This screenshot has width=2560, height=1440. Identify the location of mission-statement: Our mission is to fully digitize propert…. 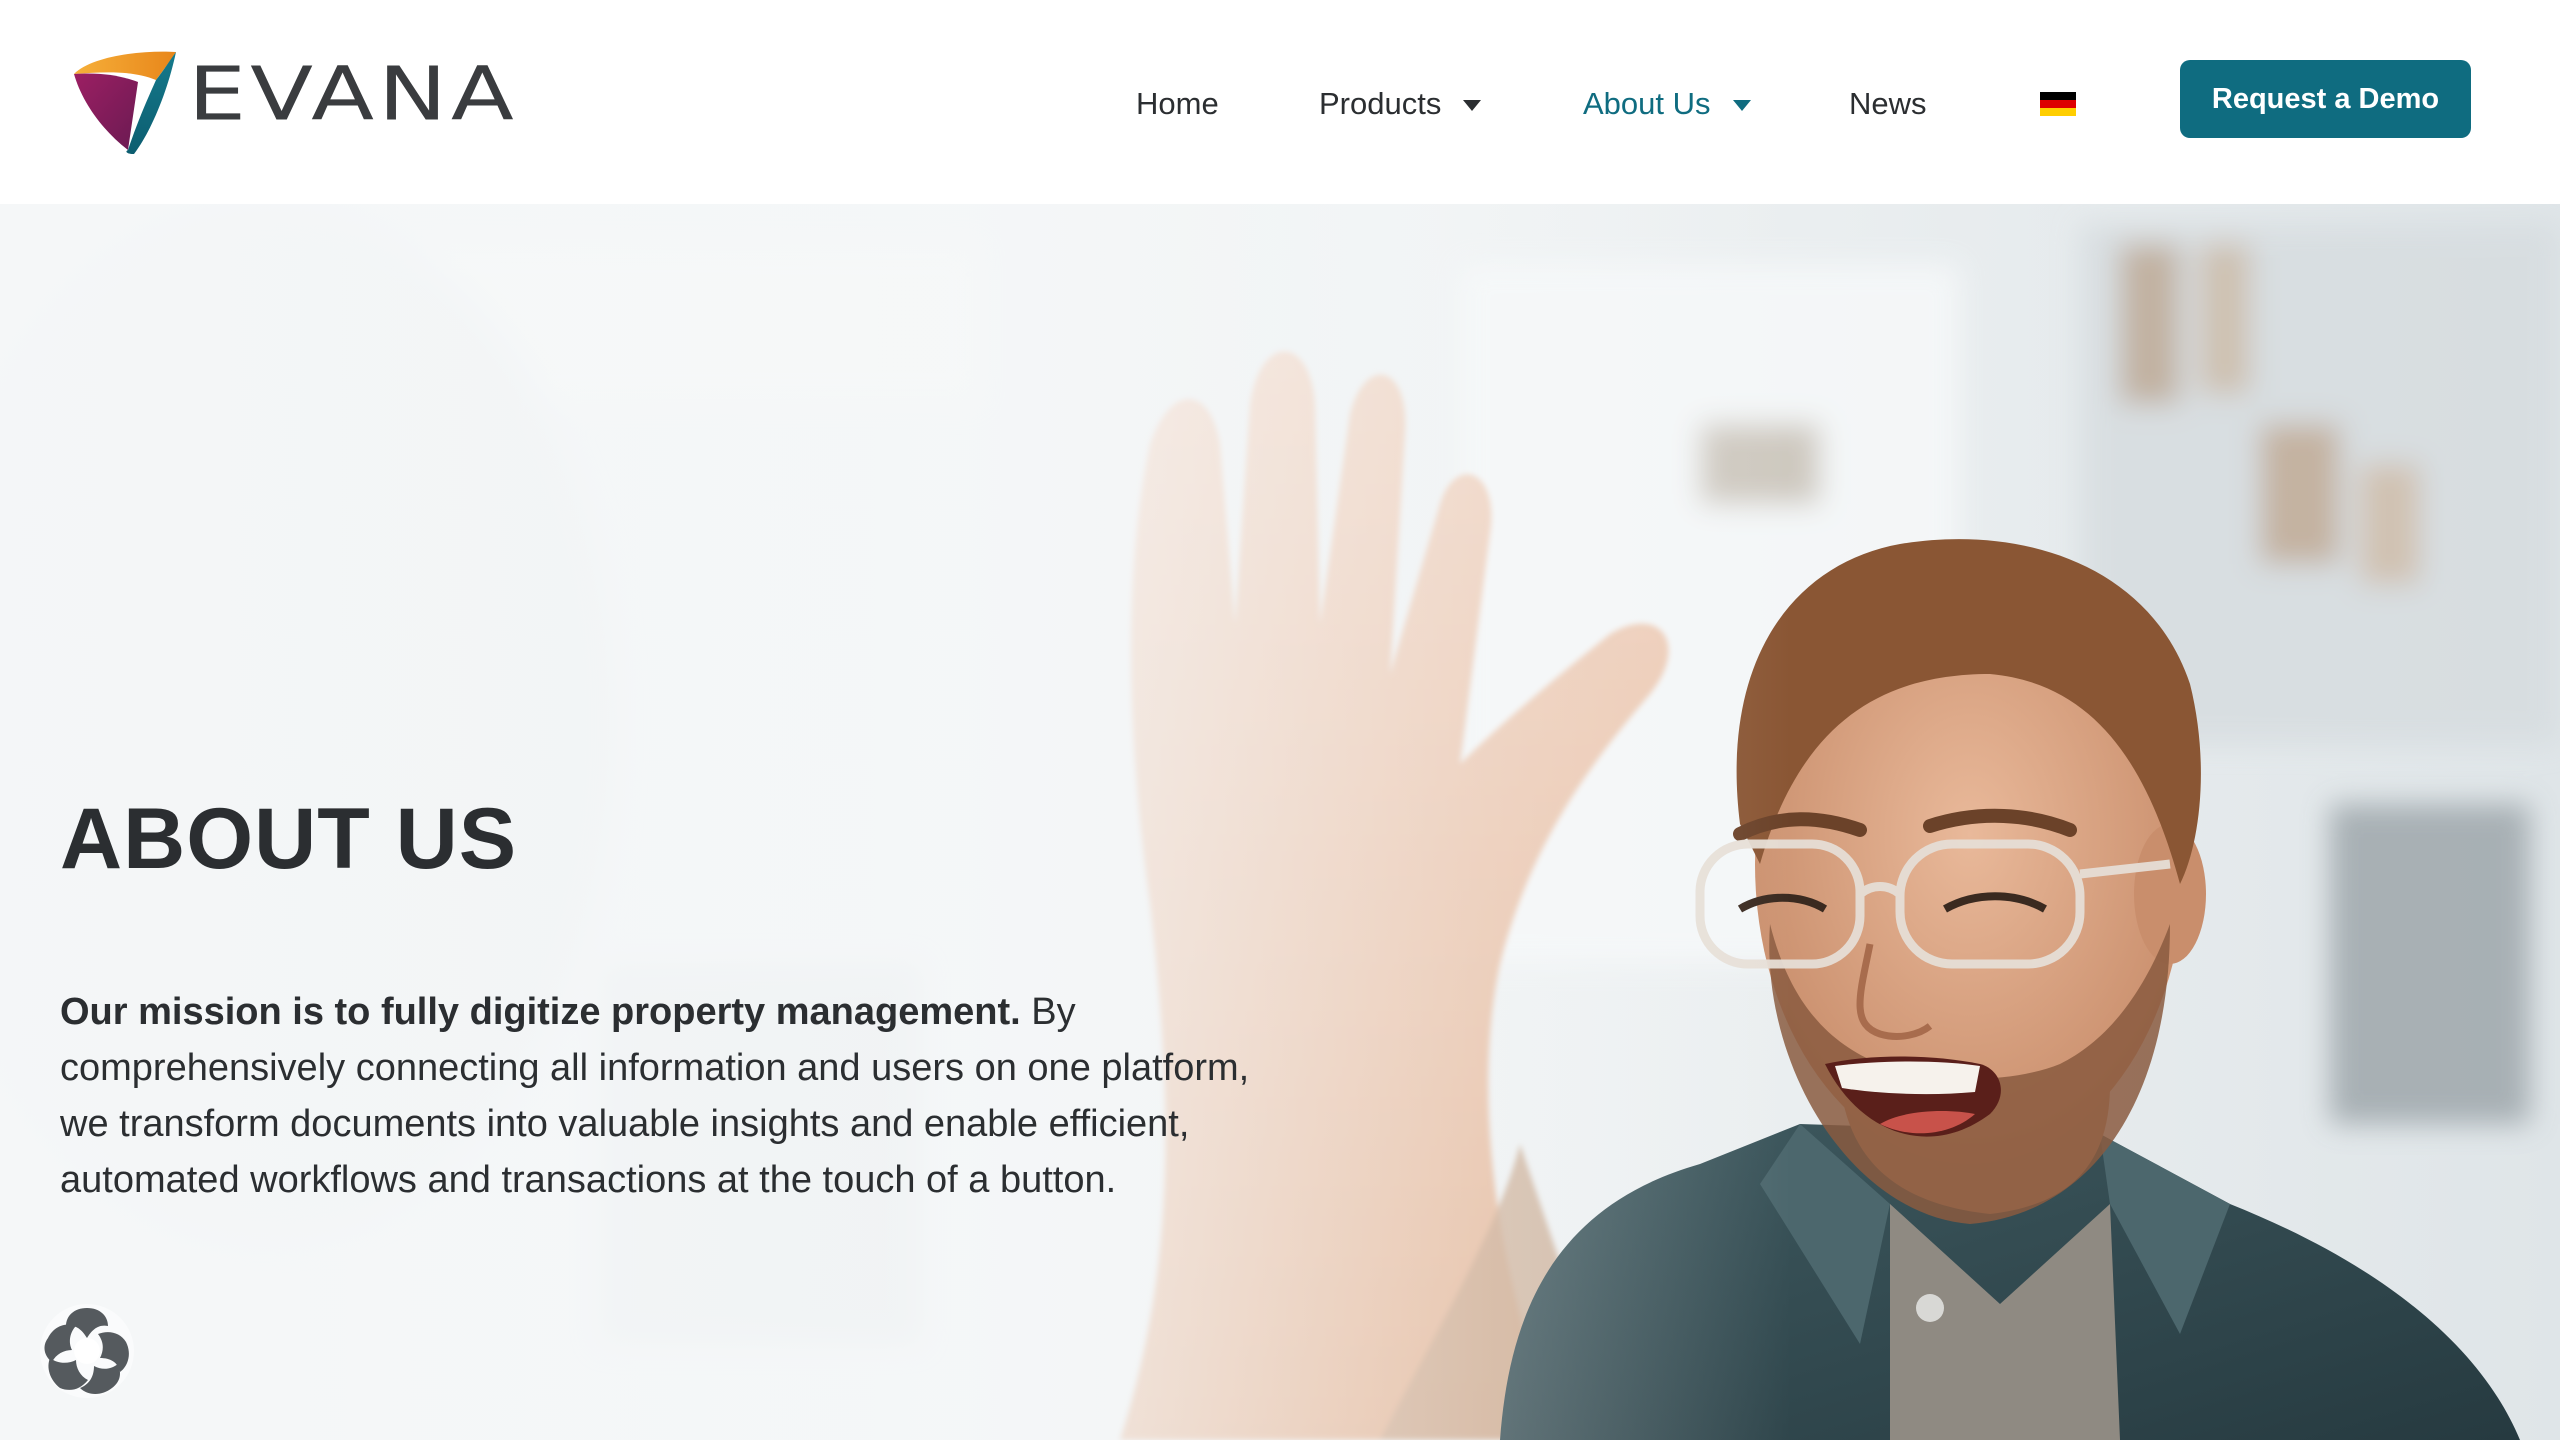
(670, 1096).